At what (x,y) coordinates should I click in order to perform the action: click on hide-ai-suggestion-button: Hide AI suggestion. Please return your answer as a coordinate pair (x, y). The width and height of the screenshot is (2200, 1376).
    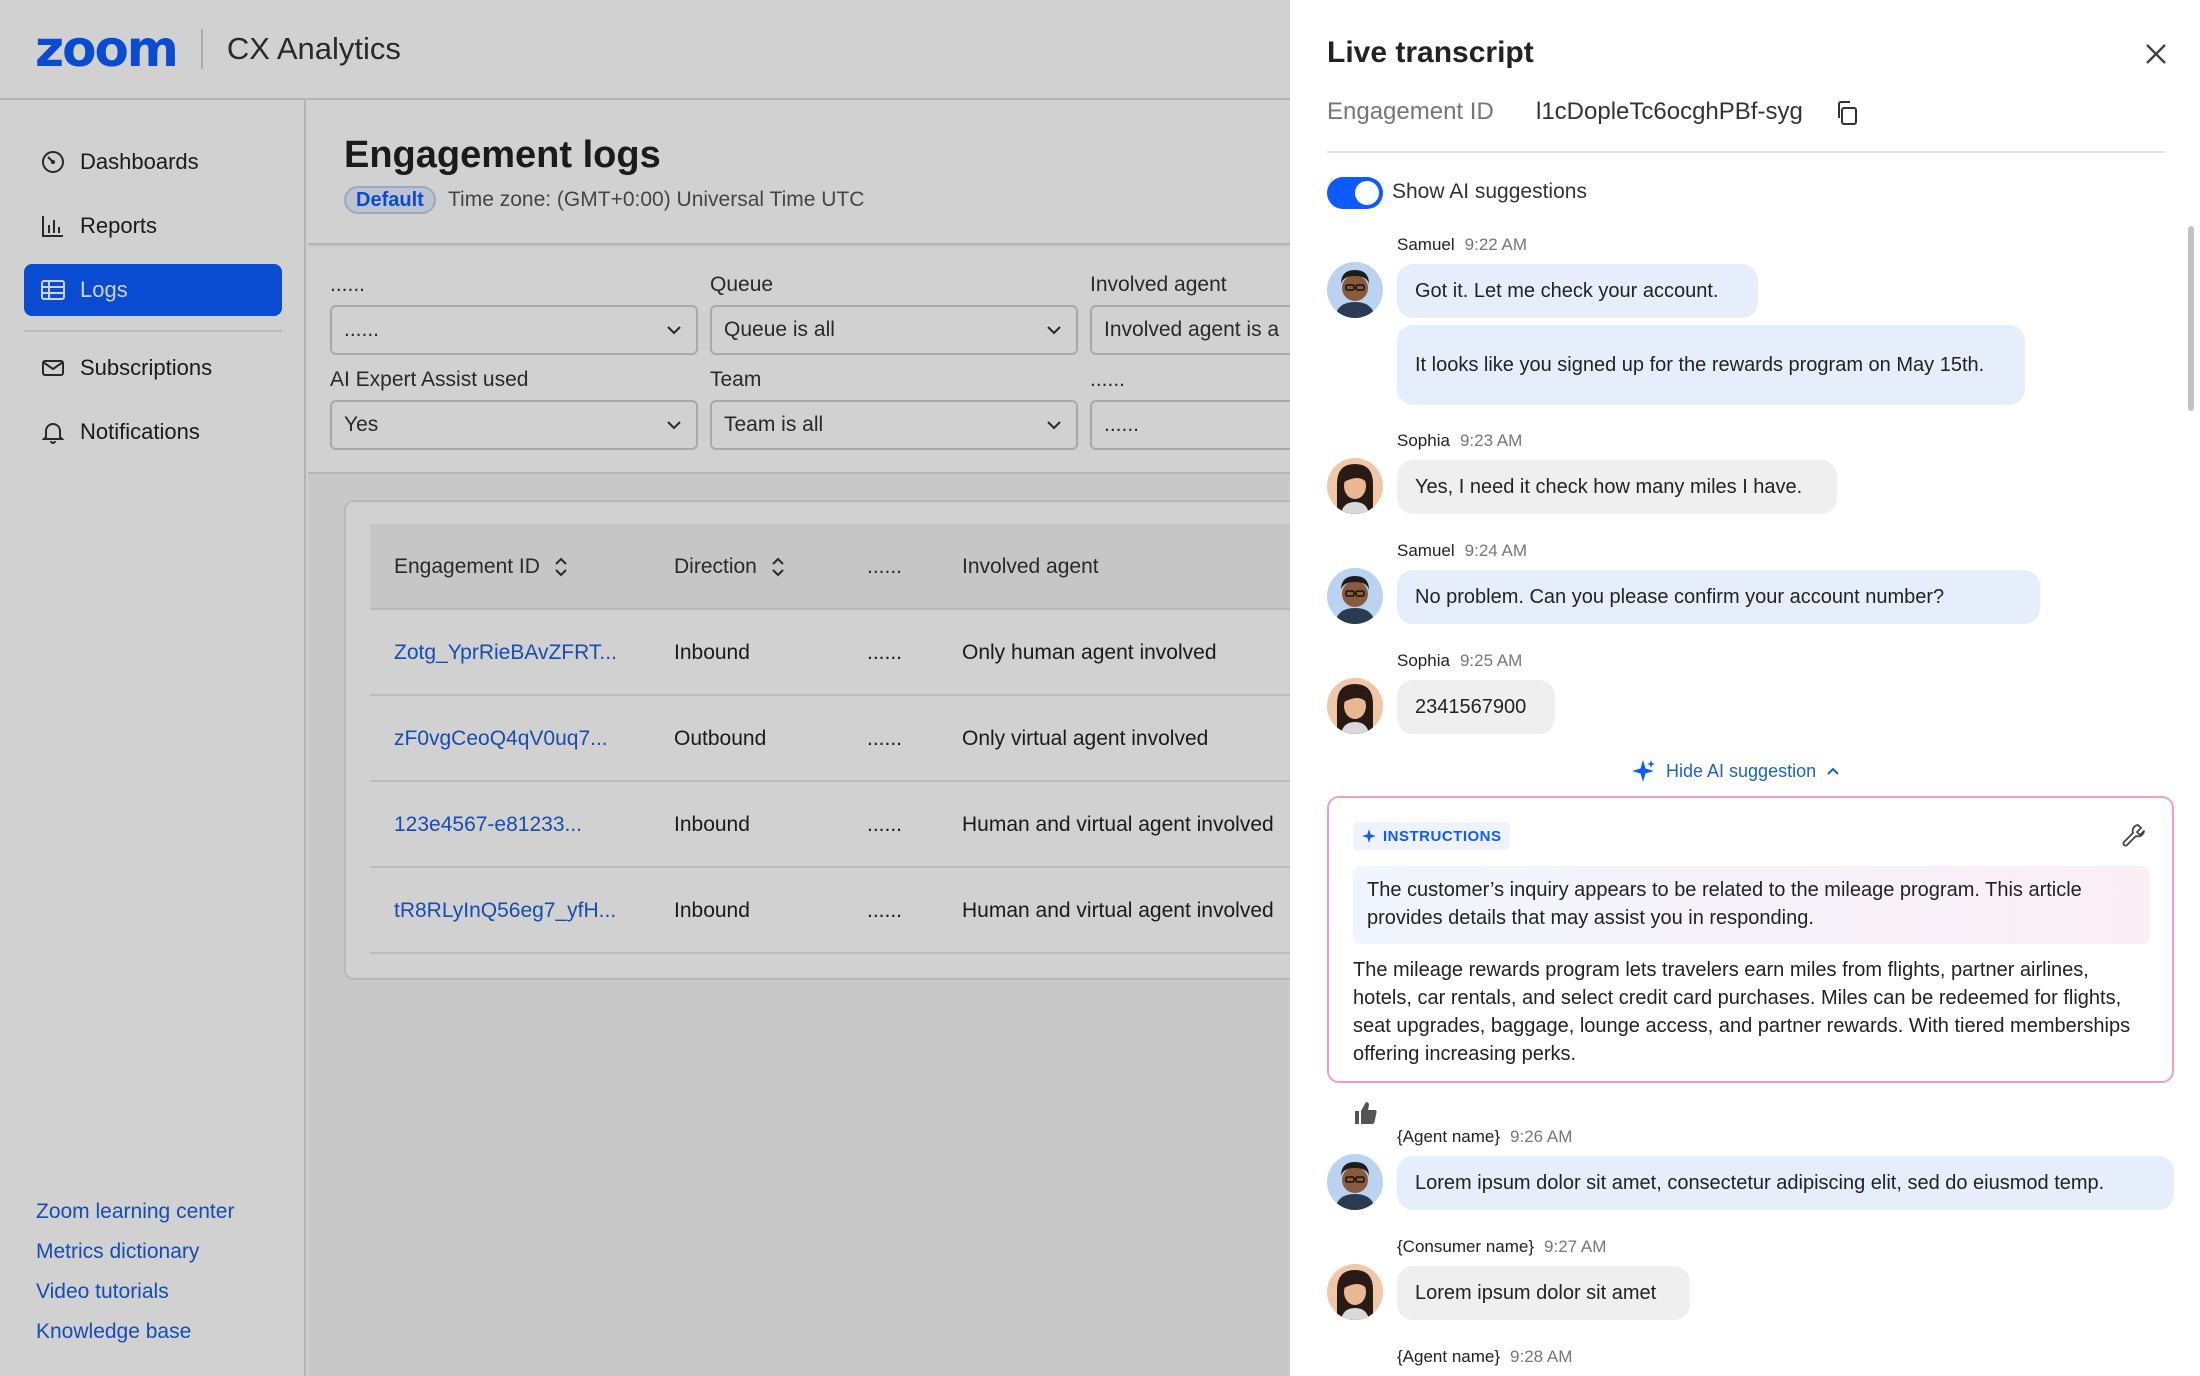
    Looking at the image, I should click on (1735, 771).